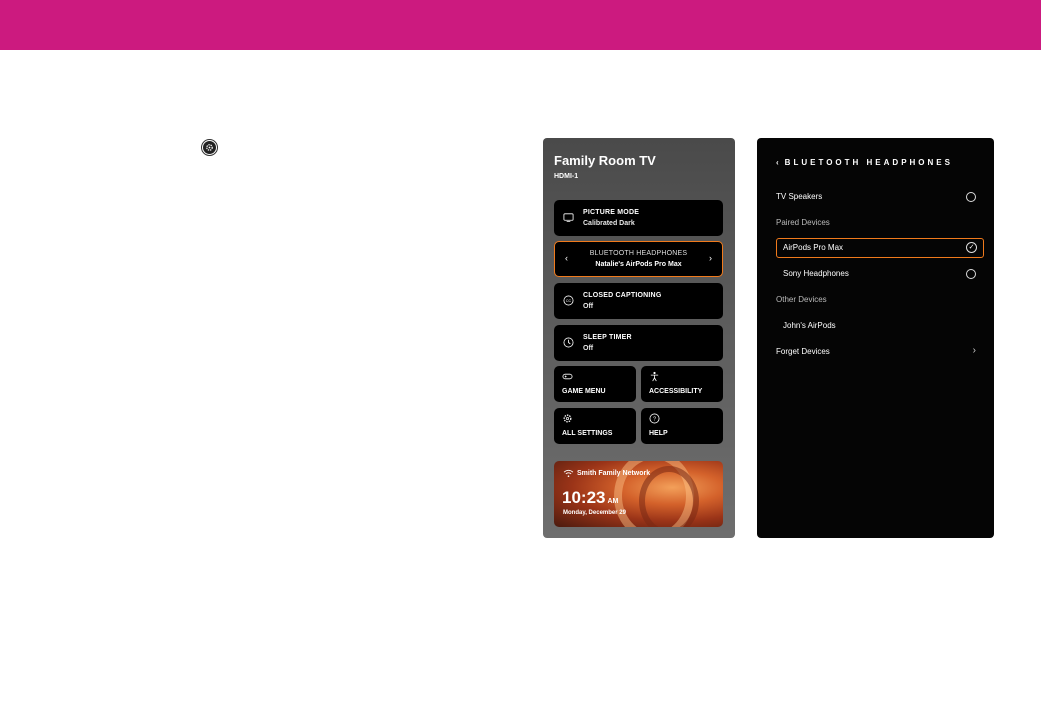  Describe the element at coordinates (609, 223) in the screenshot. I see `picture-mode-value: Calibrated Dark` at that location.